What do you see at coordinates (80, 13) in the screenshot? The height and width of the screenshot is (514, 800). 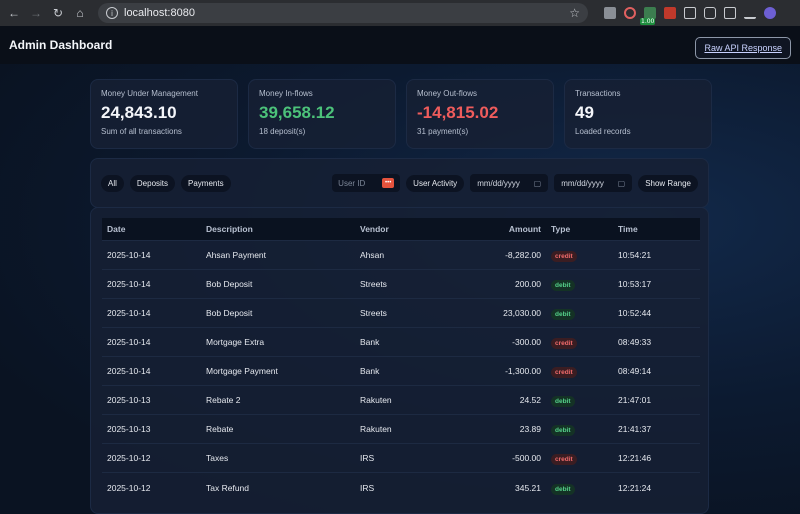 I see `home-icon: ⌂` at bounding box center [80, 13].